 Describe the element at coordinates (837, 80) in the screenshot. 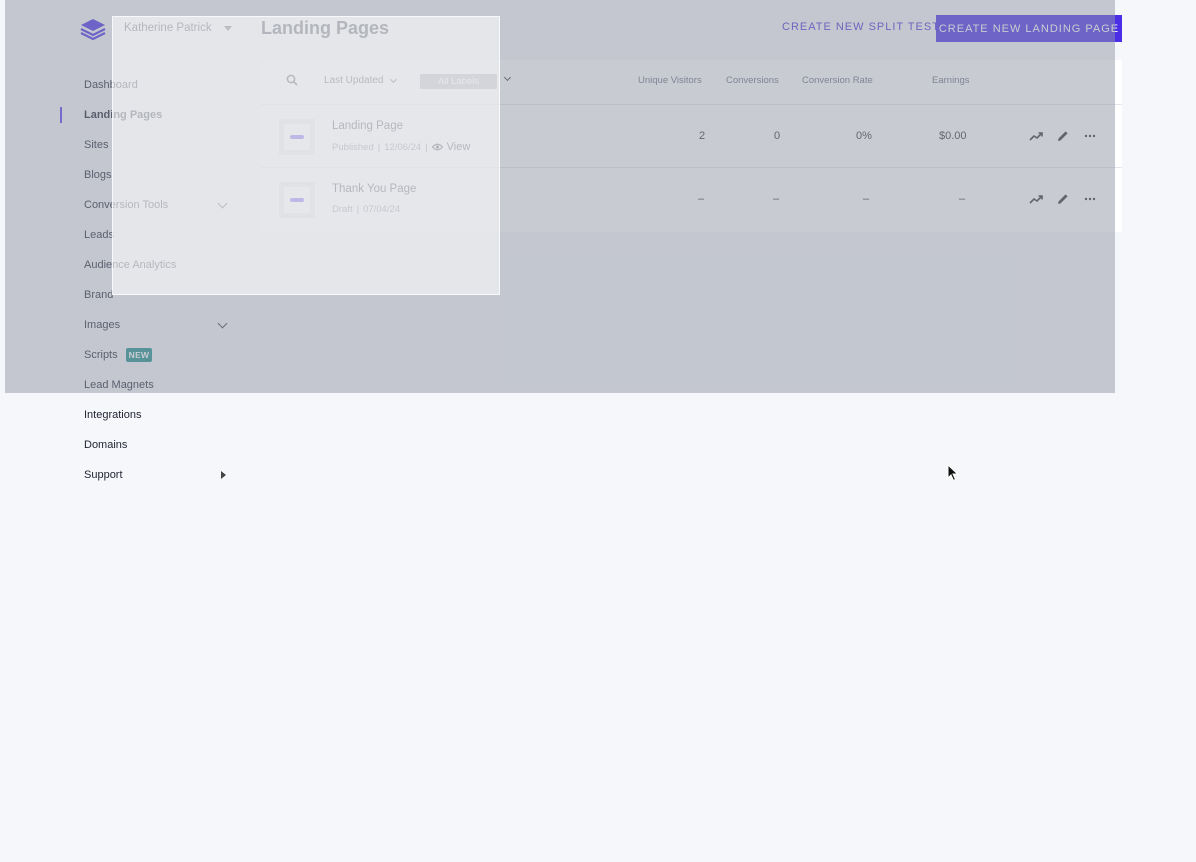

I see `column-header-conversion-rate: Conversion Rate` at that location.